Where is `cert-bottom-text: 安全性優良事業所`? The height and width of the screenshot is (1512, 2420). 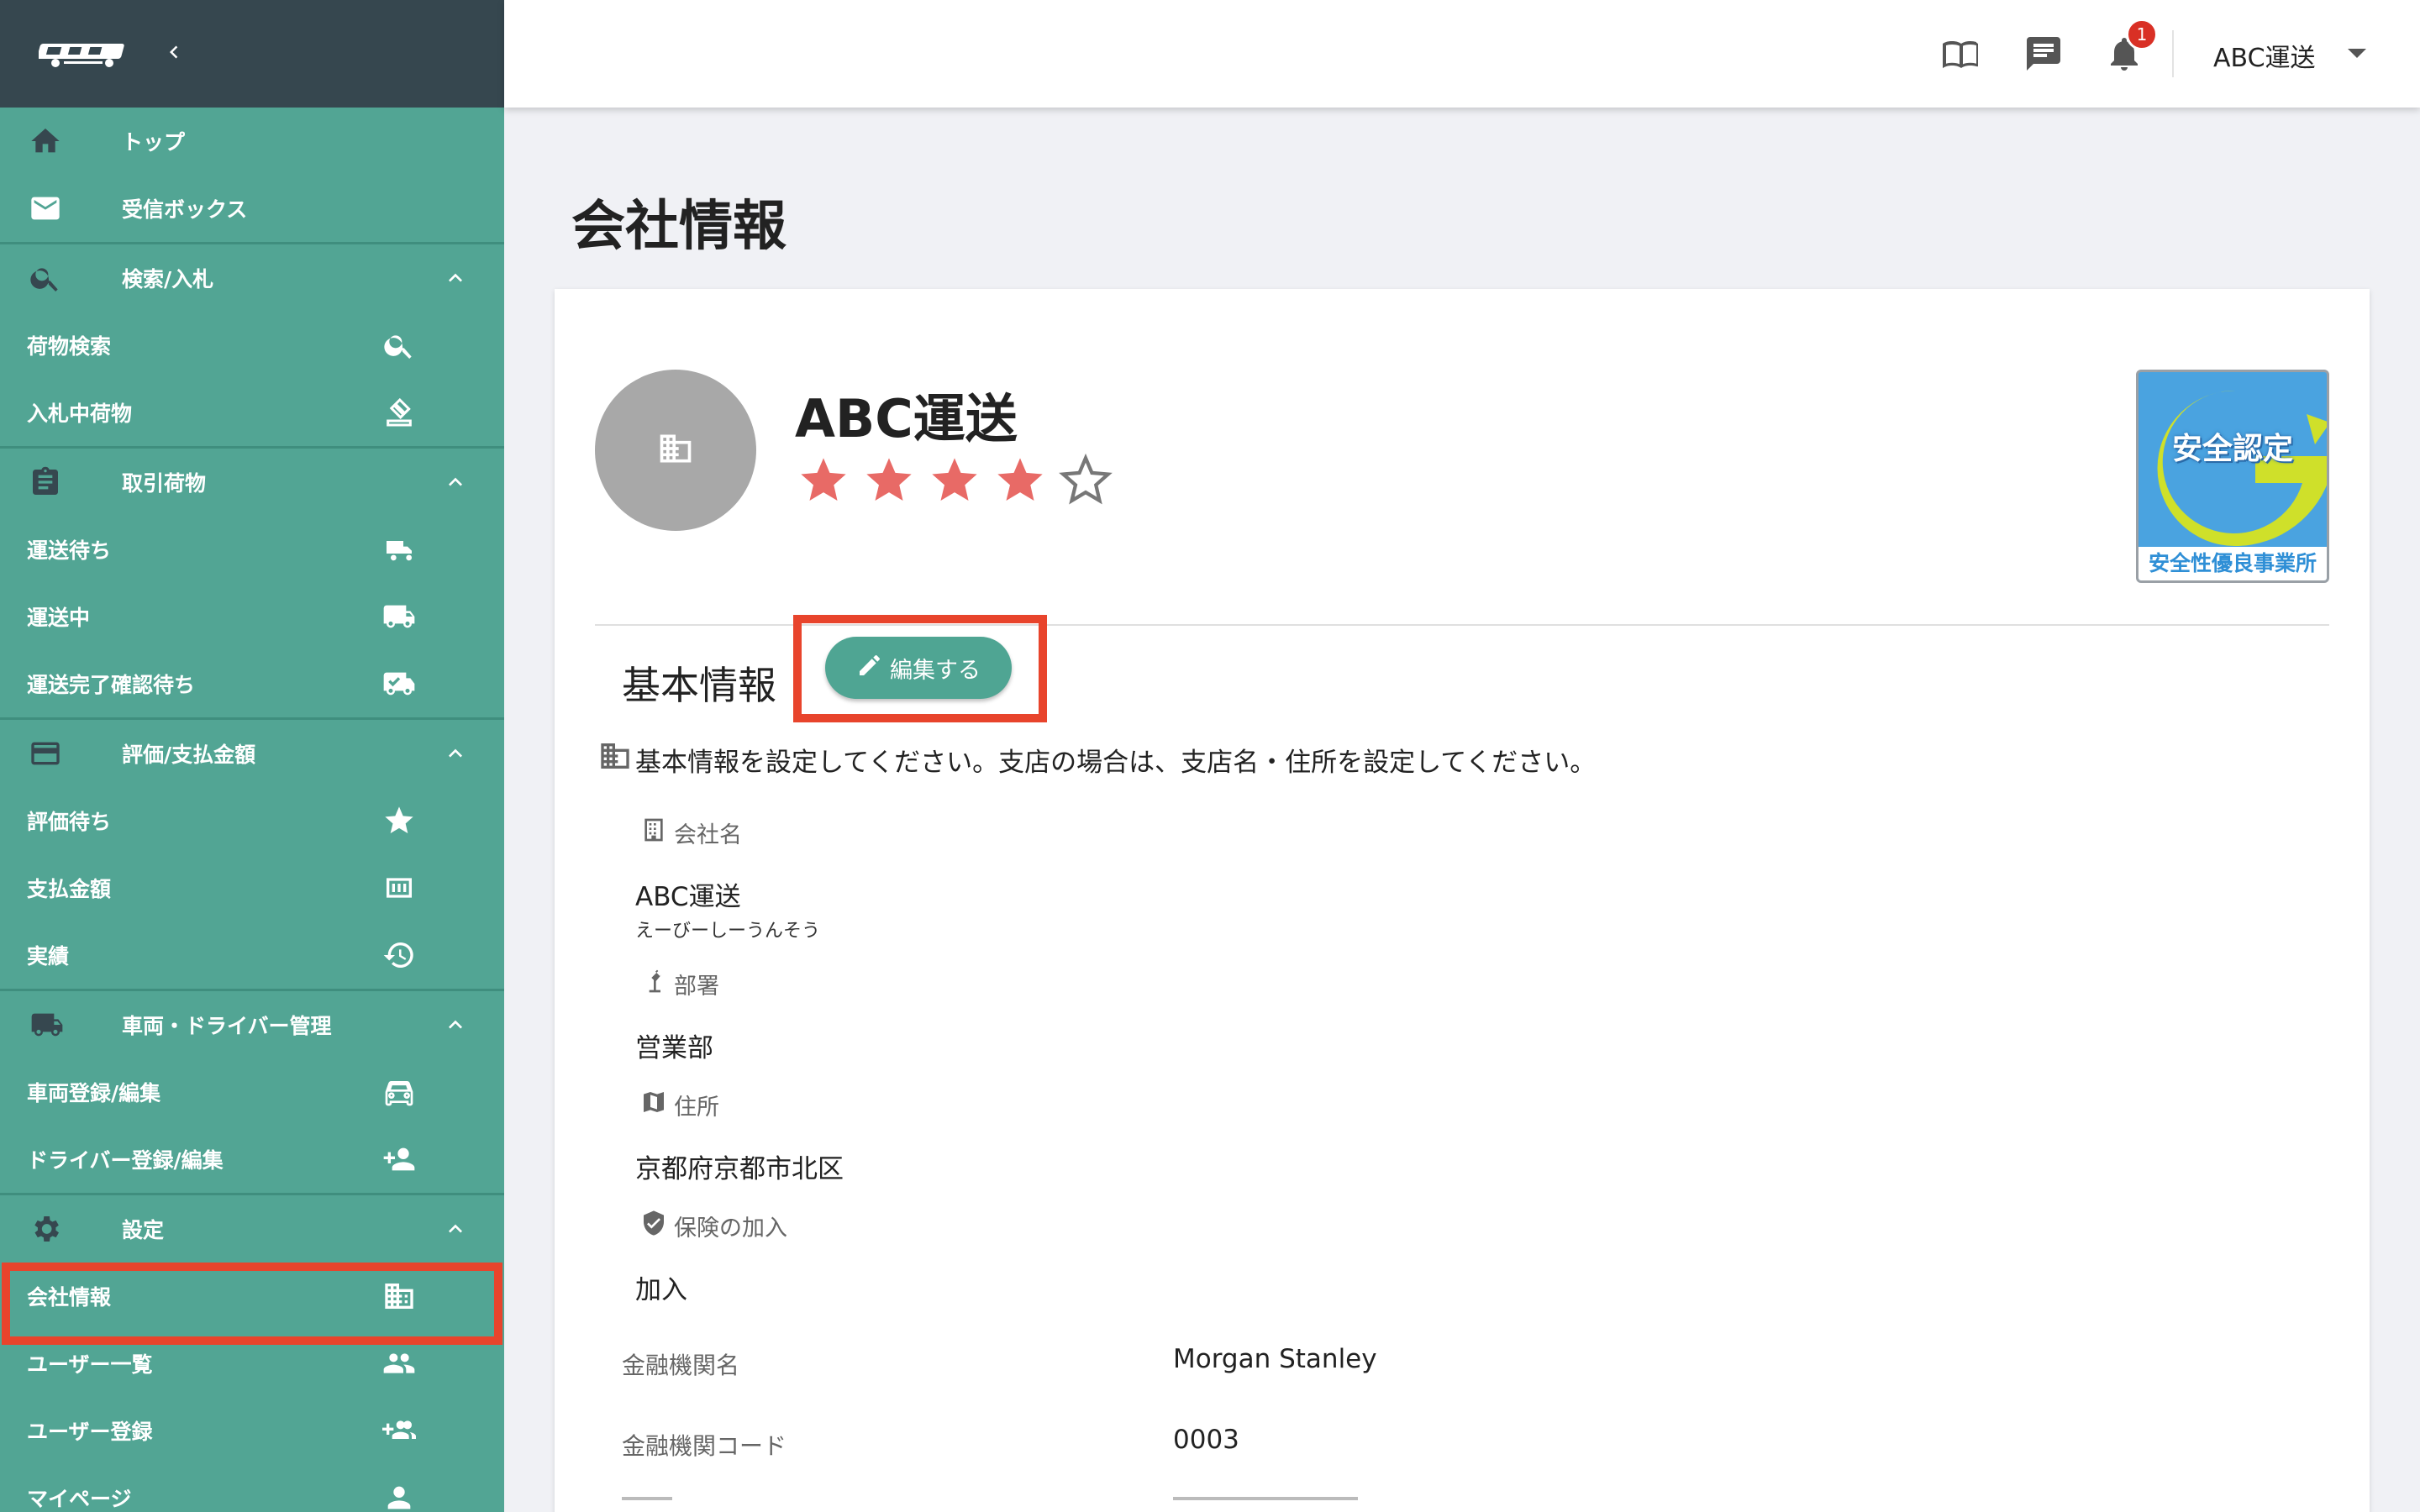
cert-bottom-text: 安全性優良事業所 is located at coordinates (2233, 563).